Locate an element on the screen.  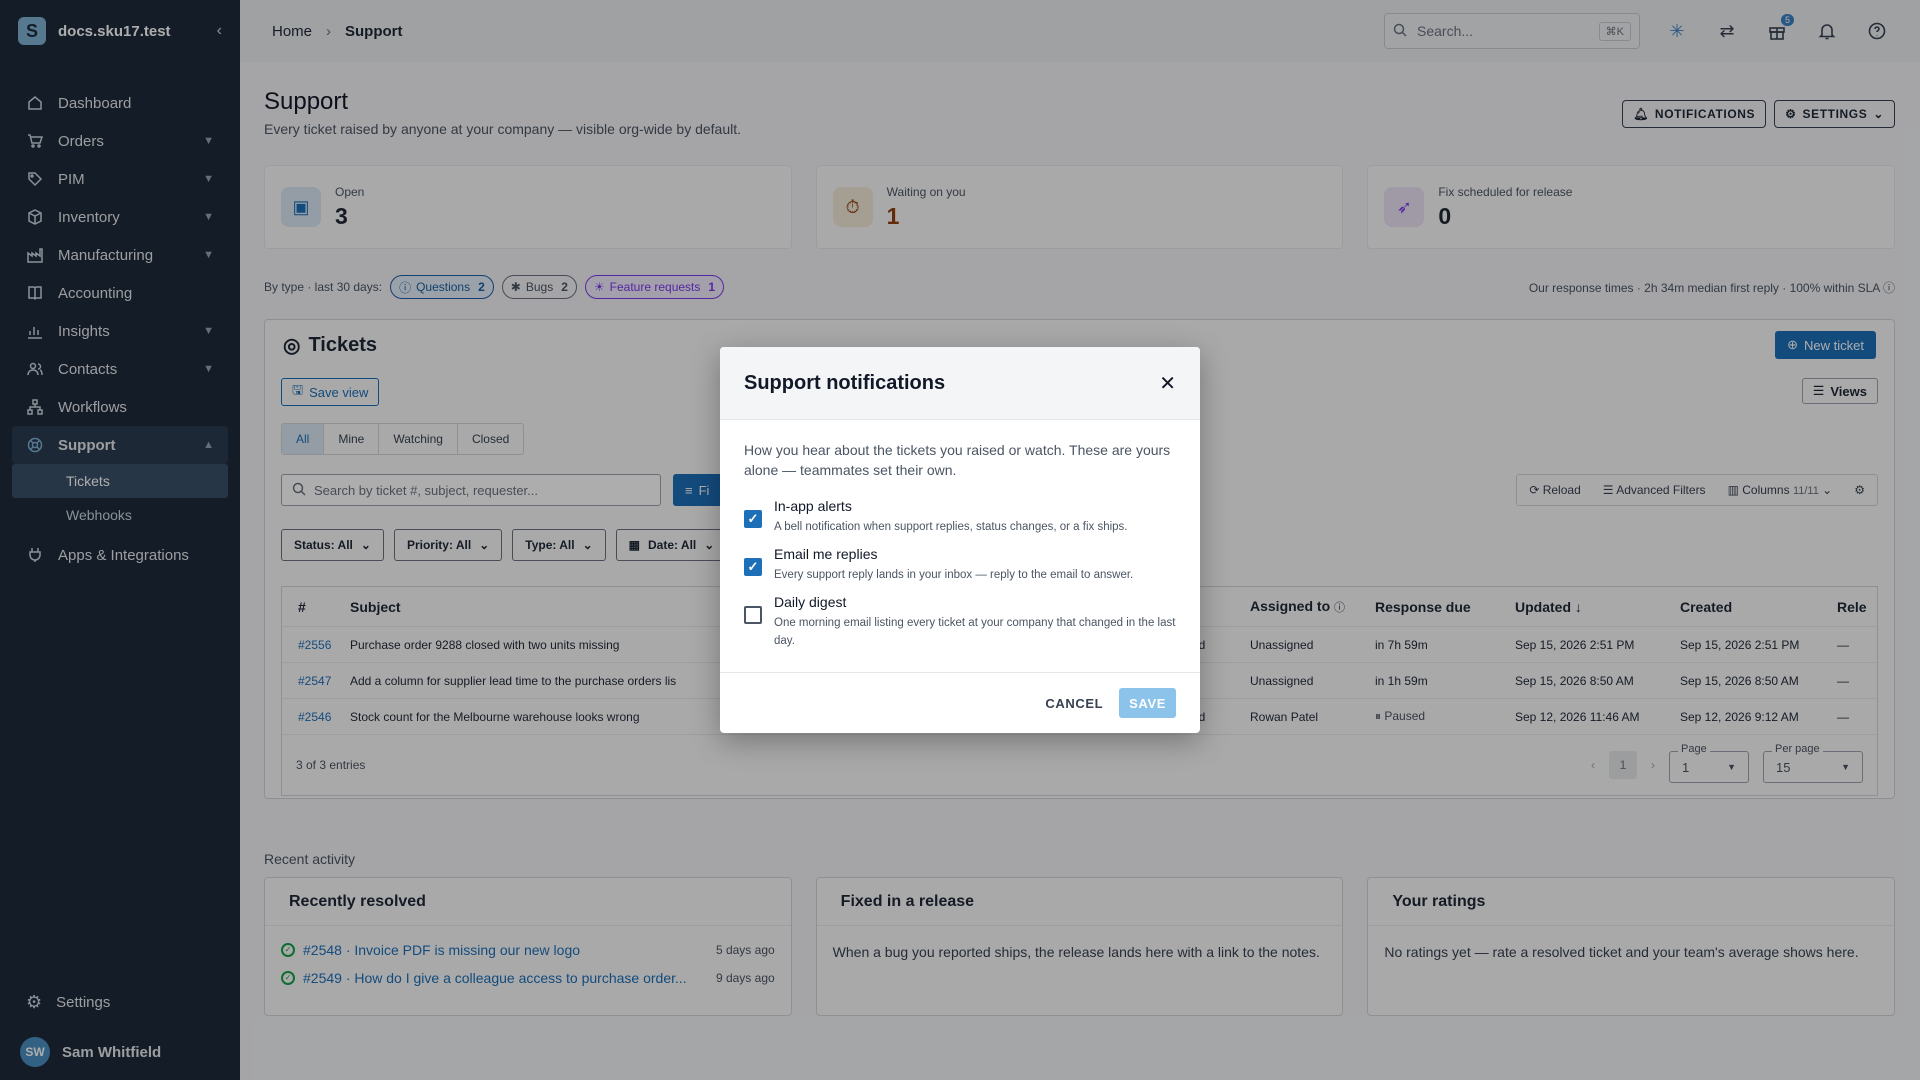
dialog-header: Support notifications ✕ is located at coordinates (960, 383).